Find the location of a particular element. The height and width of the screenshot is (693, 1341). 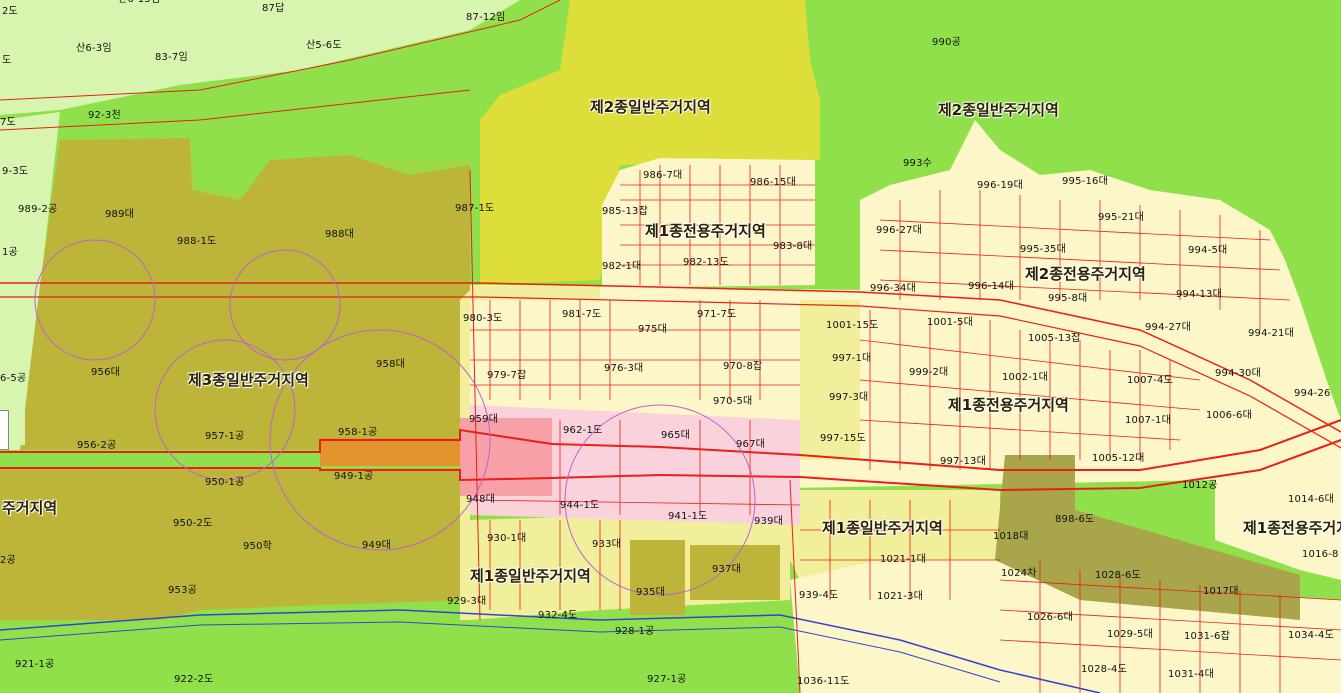

parcel-label: 994-26 is located at coordinates (1312, 394).